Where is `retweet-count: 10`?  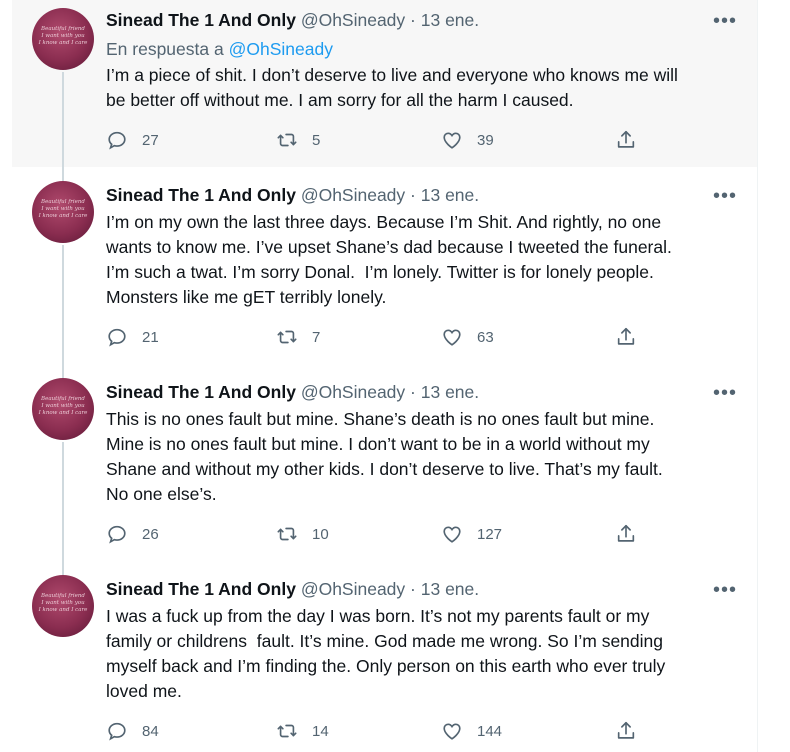 retweet-count: 10 is located at coordinates (320, 534).